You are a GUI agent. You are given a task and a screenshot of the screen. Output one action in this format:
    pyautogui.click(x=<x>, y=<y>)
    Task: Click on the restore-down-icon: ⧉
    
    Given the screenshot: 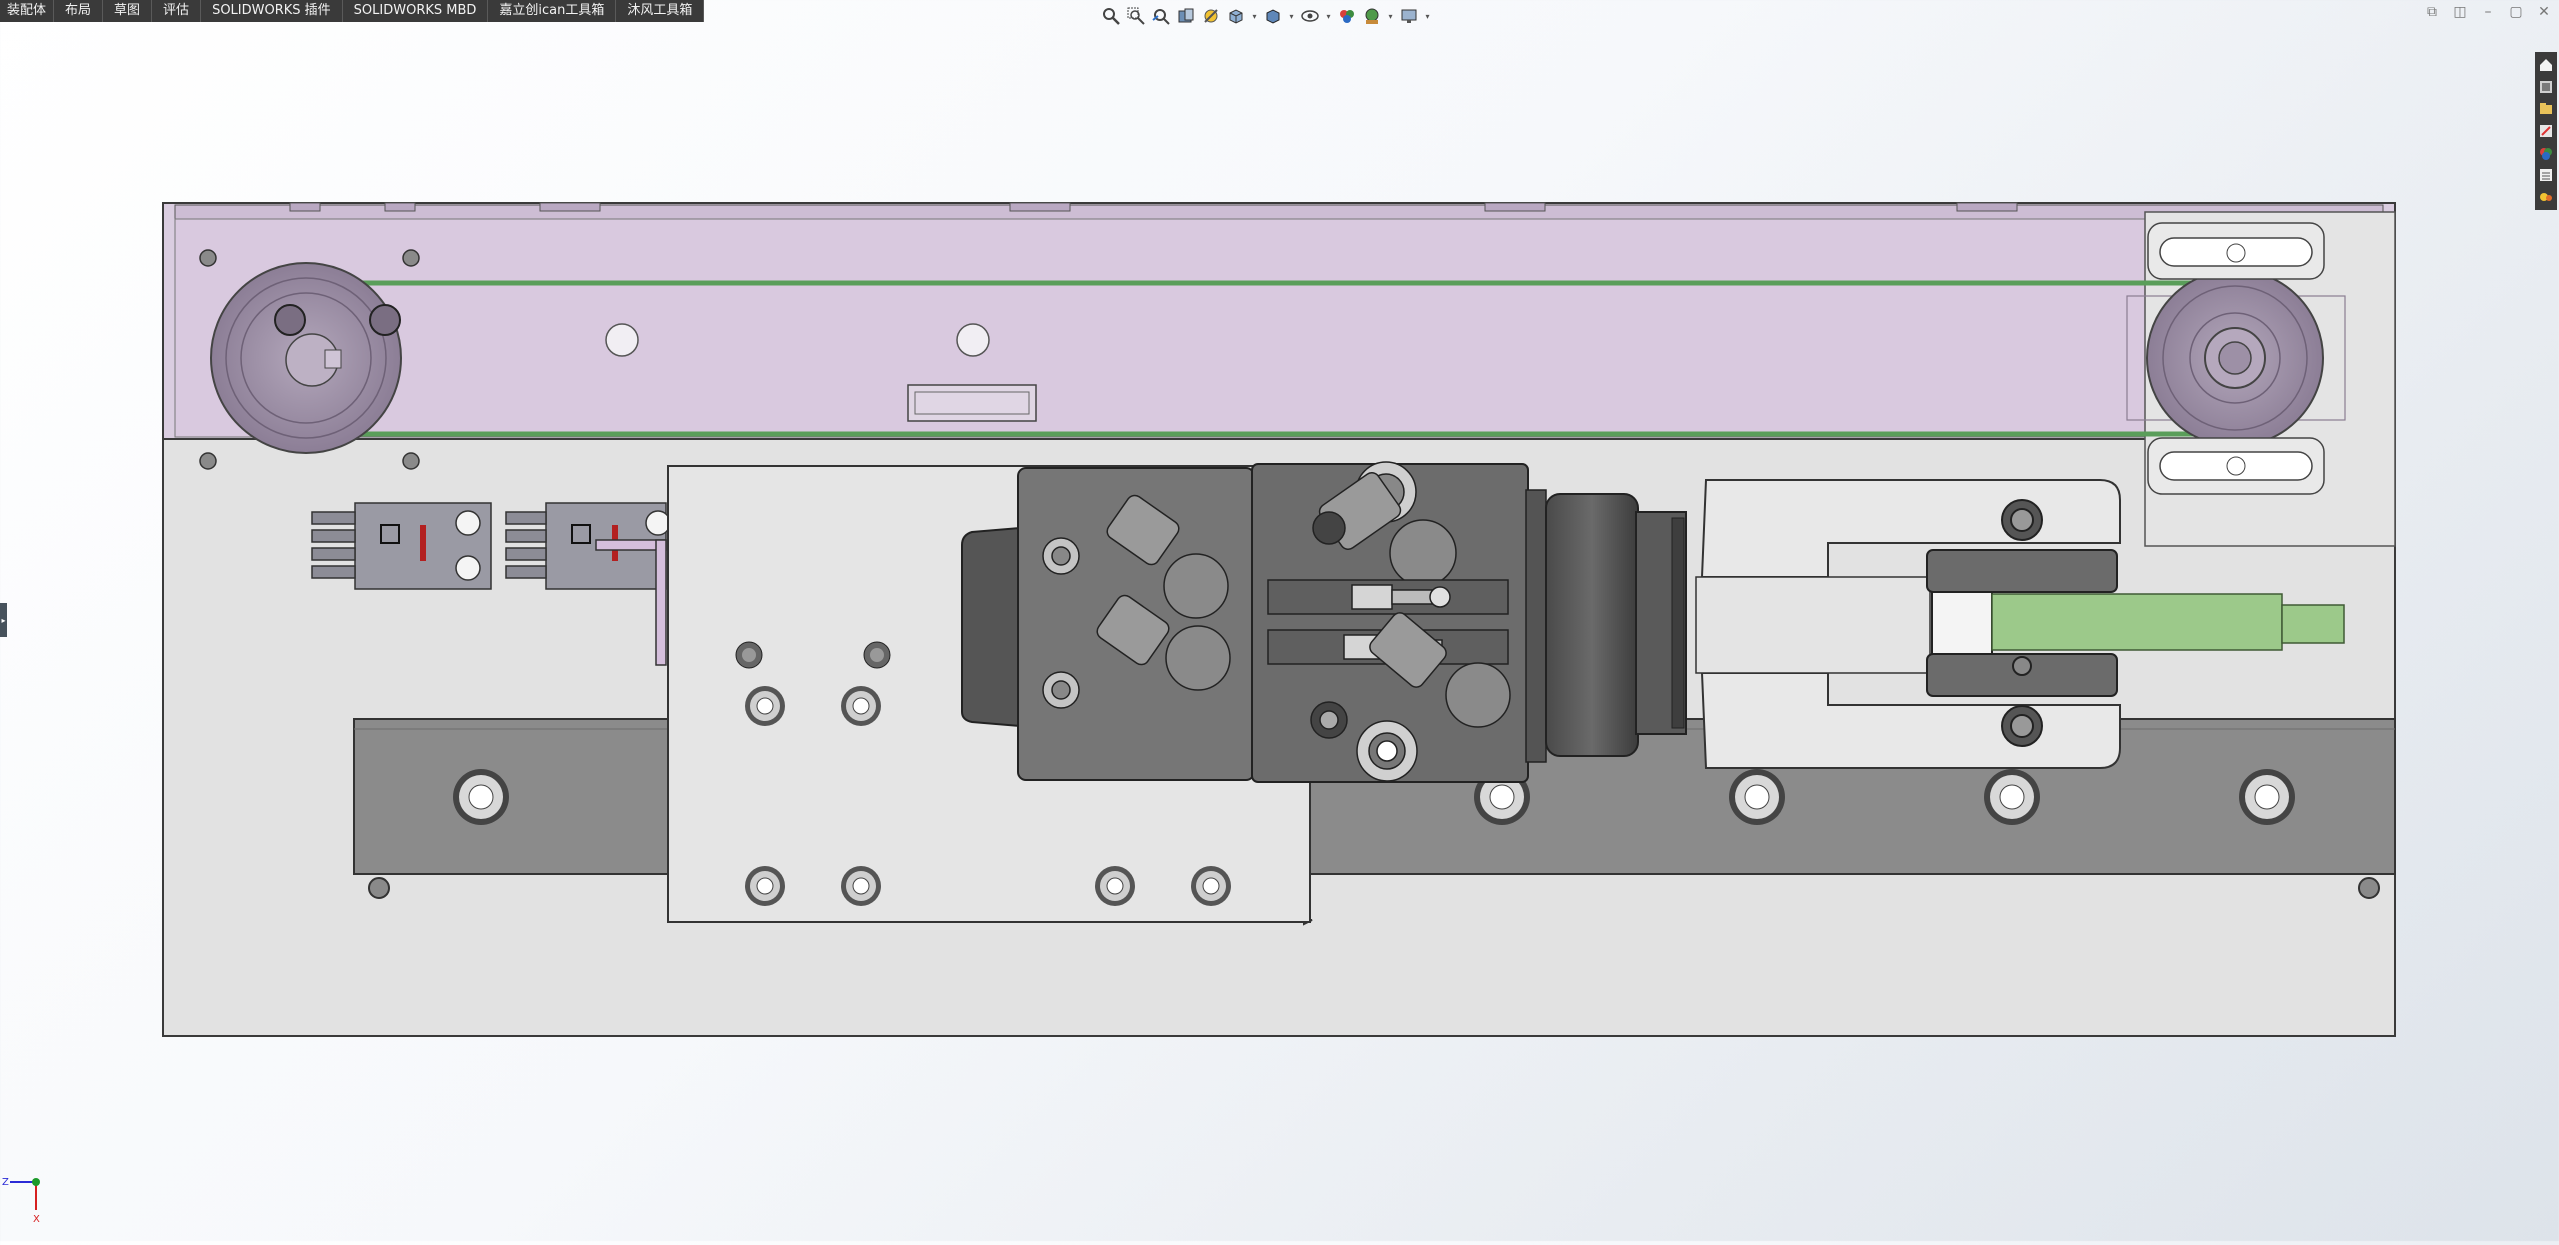 What is the action you would take?
    pyautogui.click(x=2432, y=12)
    